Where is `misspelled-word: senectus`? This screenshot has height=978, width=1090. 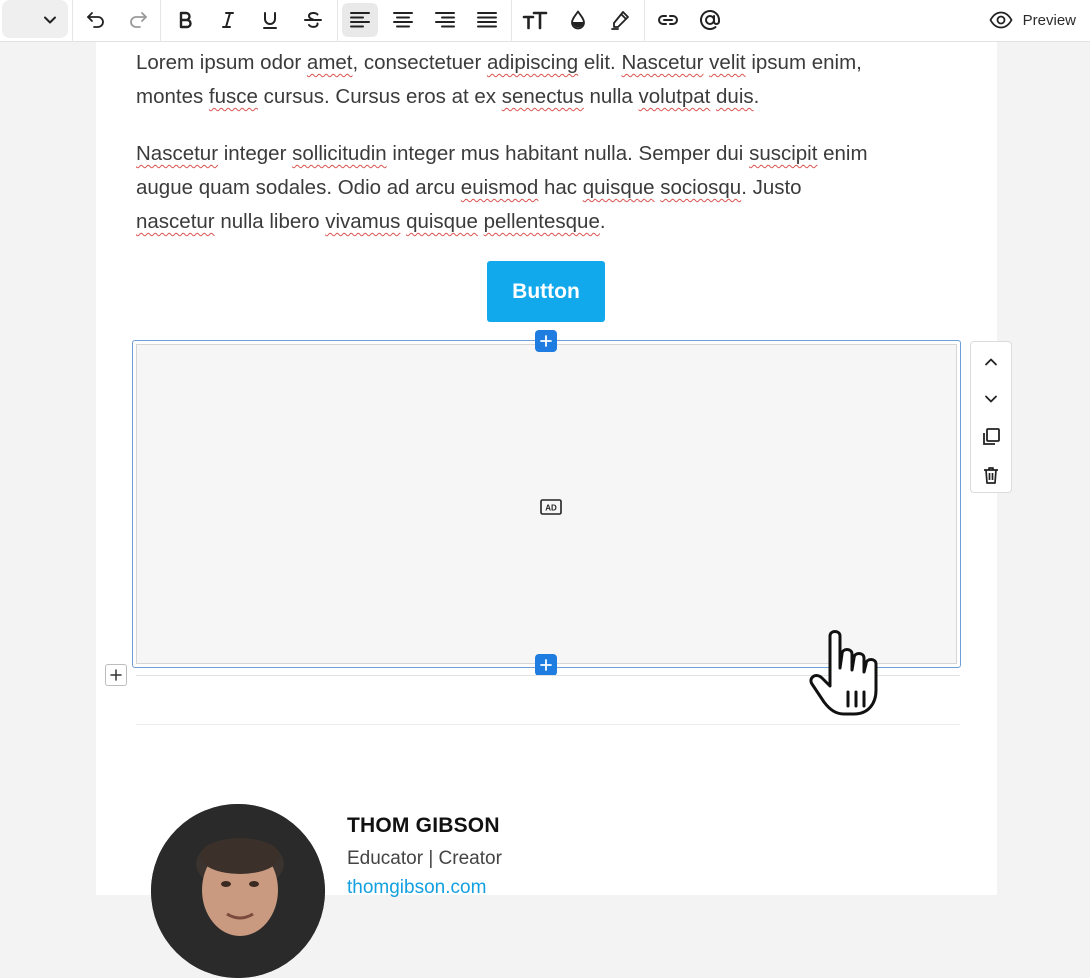
misspelled-word: senectus is located at coordinates (542, 96).